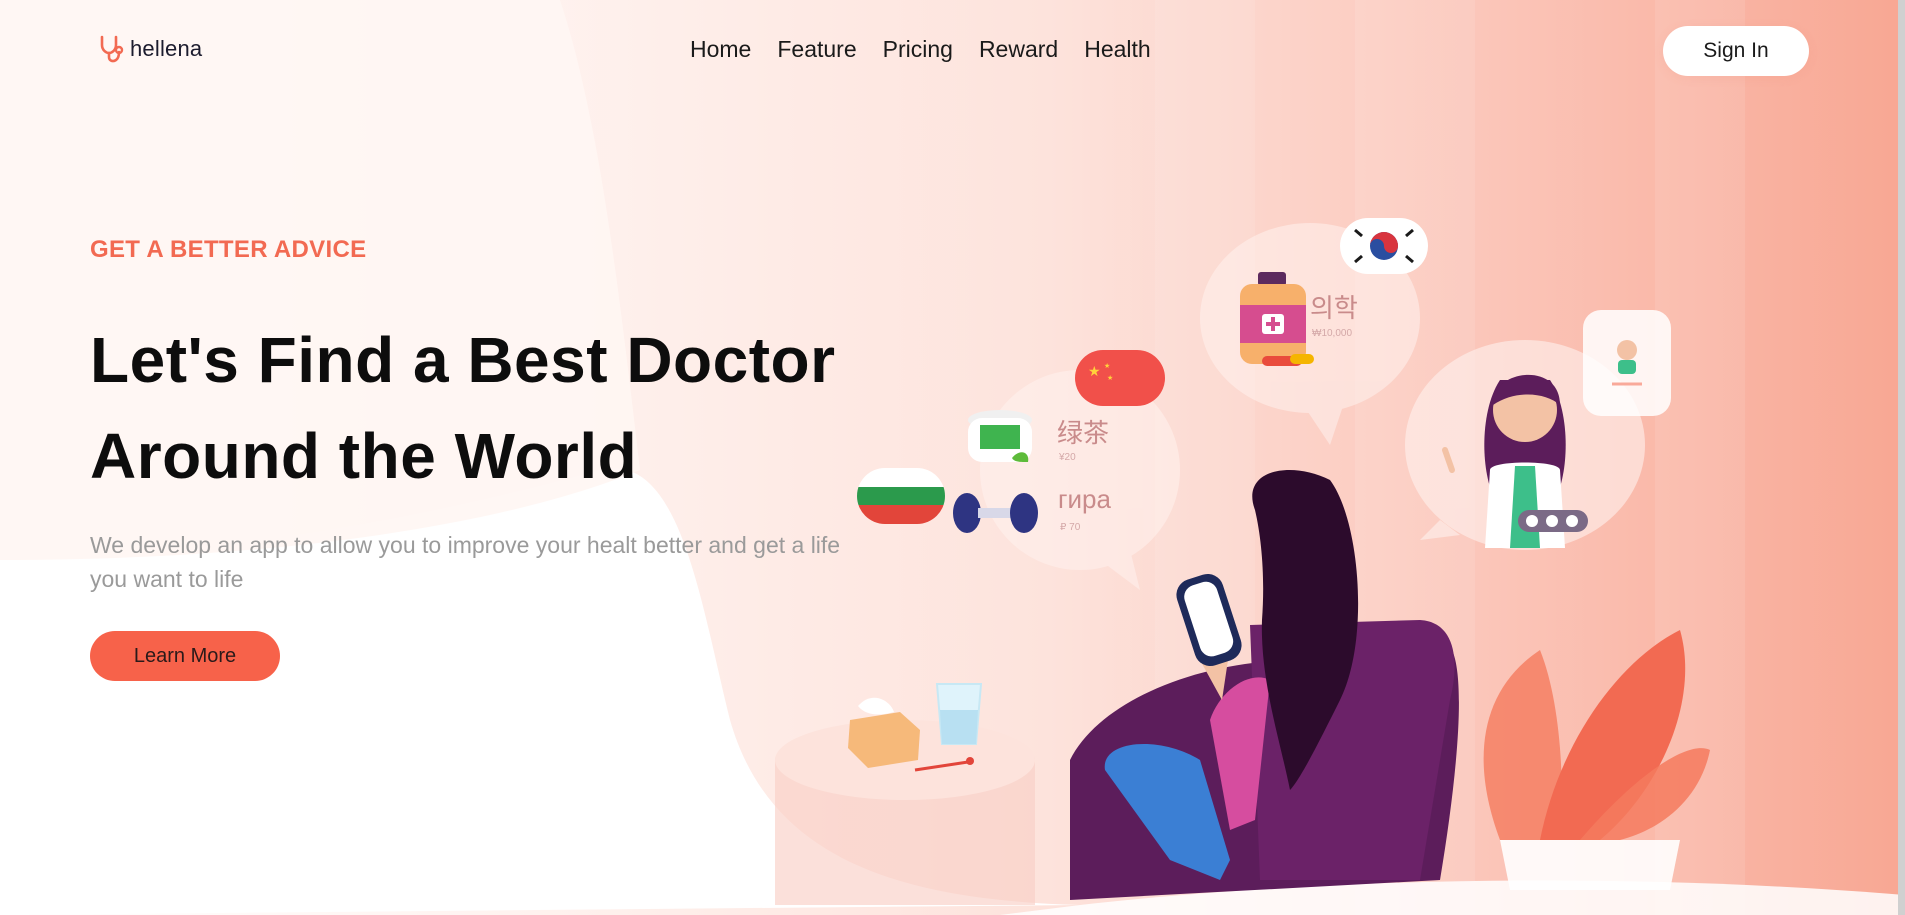  I want to click on speech-bubble-chinese, so click(1080, 480).